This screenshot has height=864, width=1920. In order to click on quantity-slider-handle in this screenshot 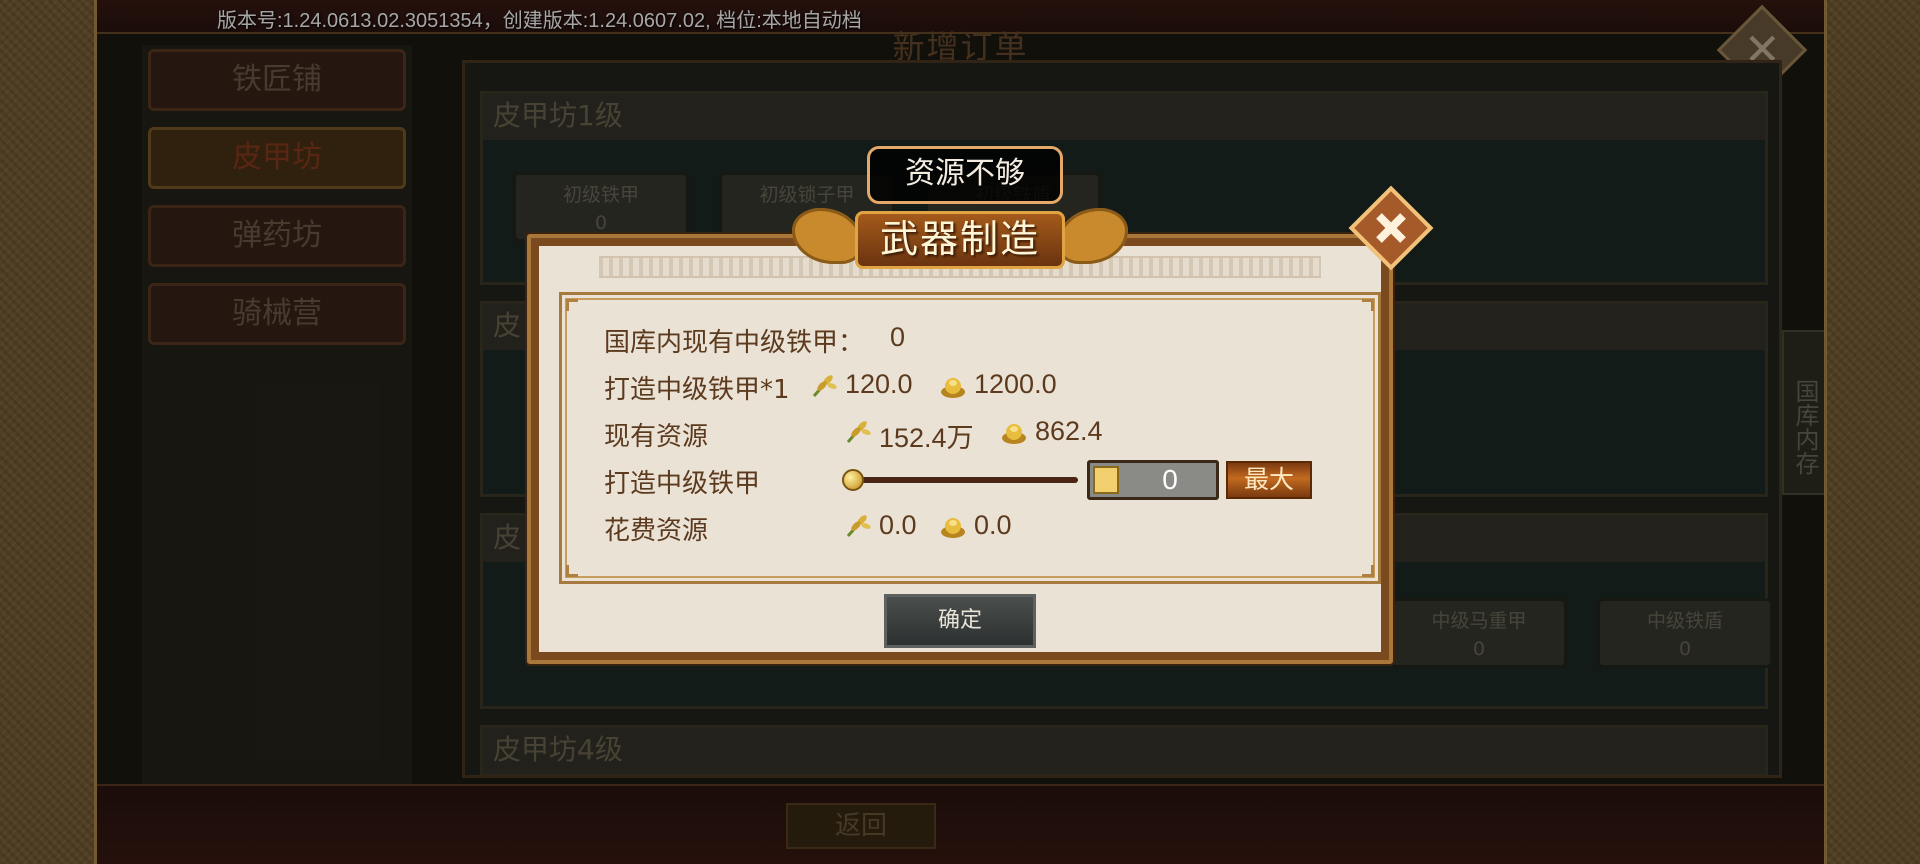, I will do `click(853, 480)`.